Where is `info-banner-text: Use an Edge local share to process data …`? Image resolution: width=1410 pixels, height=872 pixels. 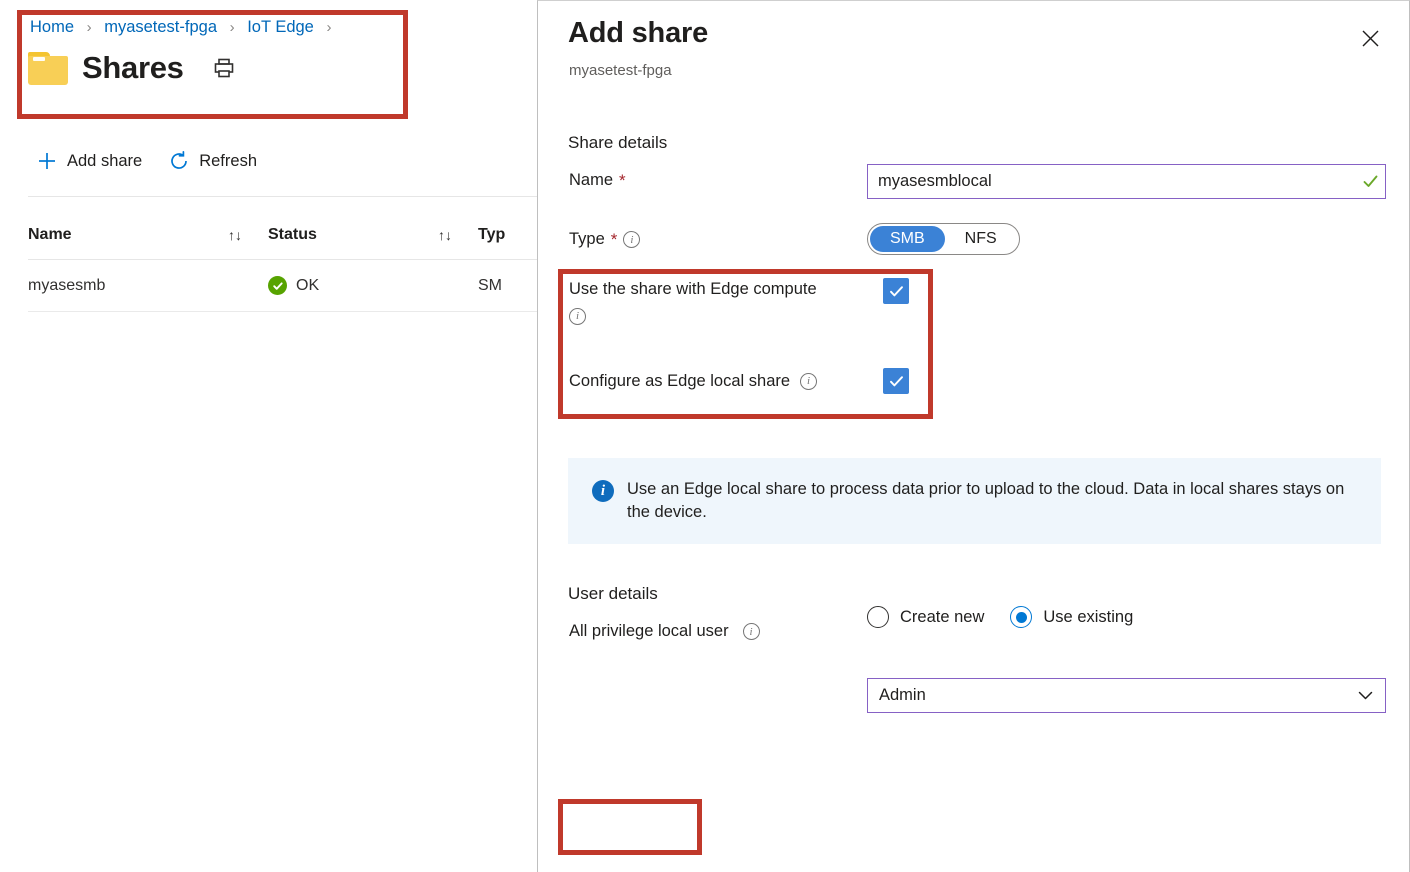 info-banner-text: Use an Edge local share to process data … is located at coordinates (986, 501).